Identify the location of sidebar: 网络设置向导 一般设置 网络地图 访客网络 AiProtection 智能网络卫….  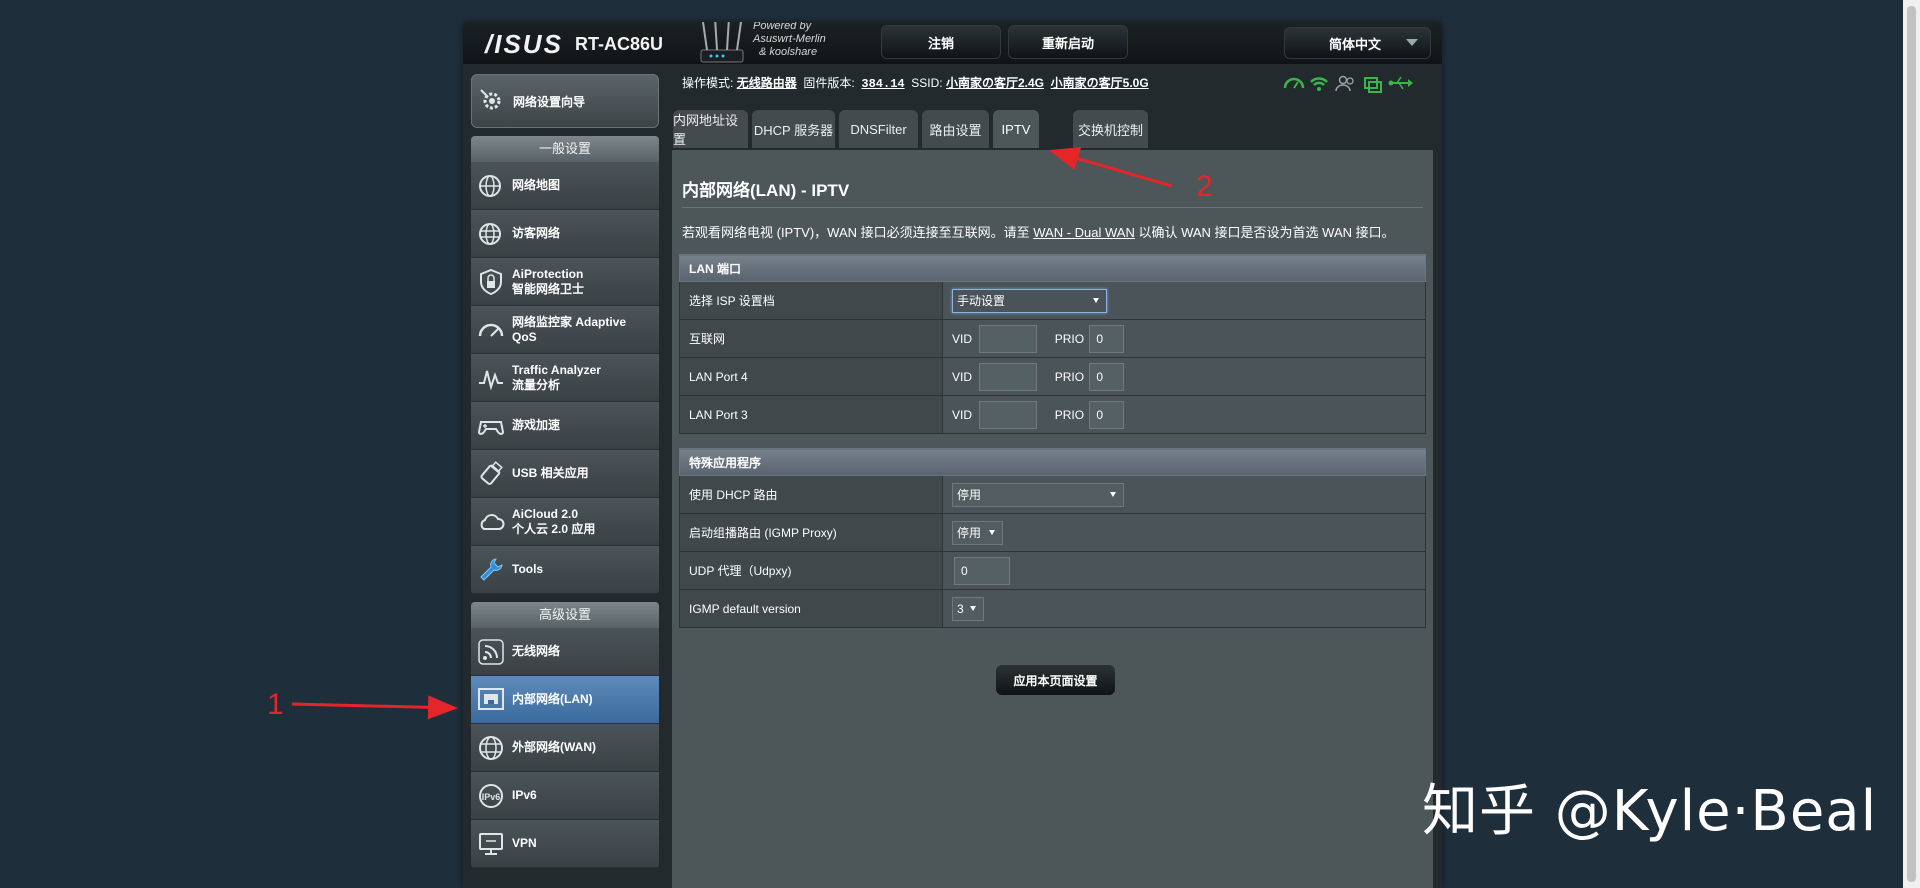
(565, 471).